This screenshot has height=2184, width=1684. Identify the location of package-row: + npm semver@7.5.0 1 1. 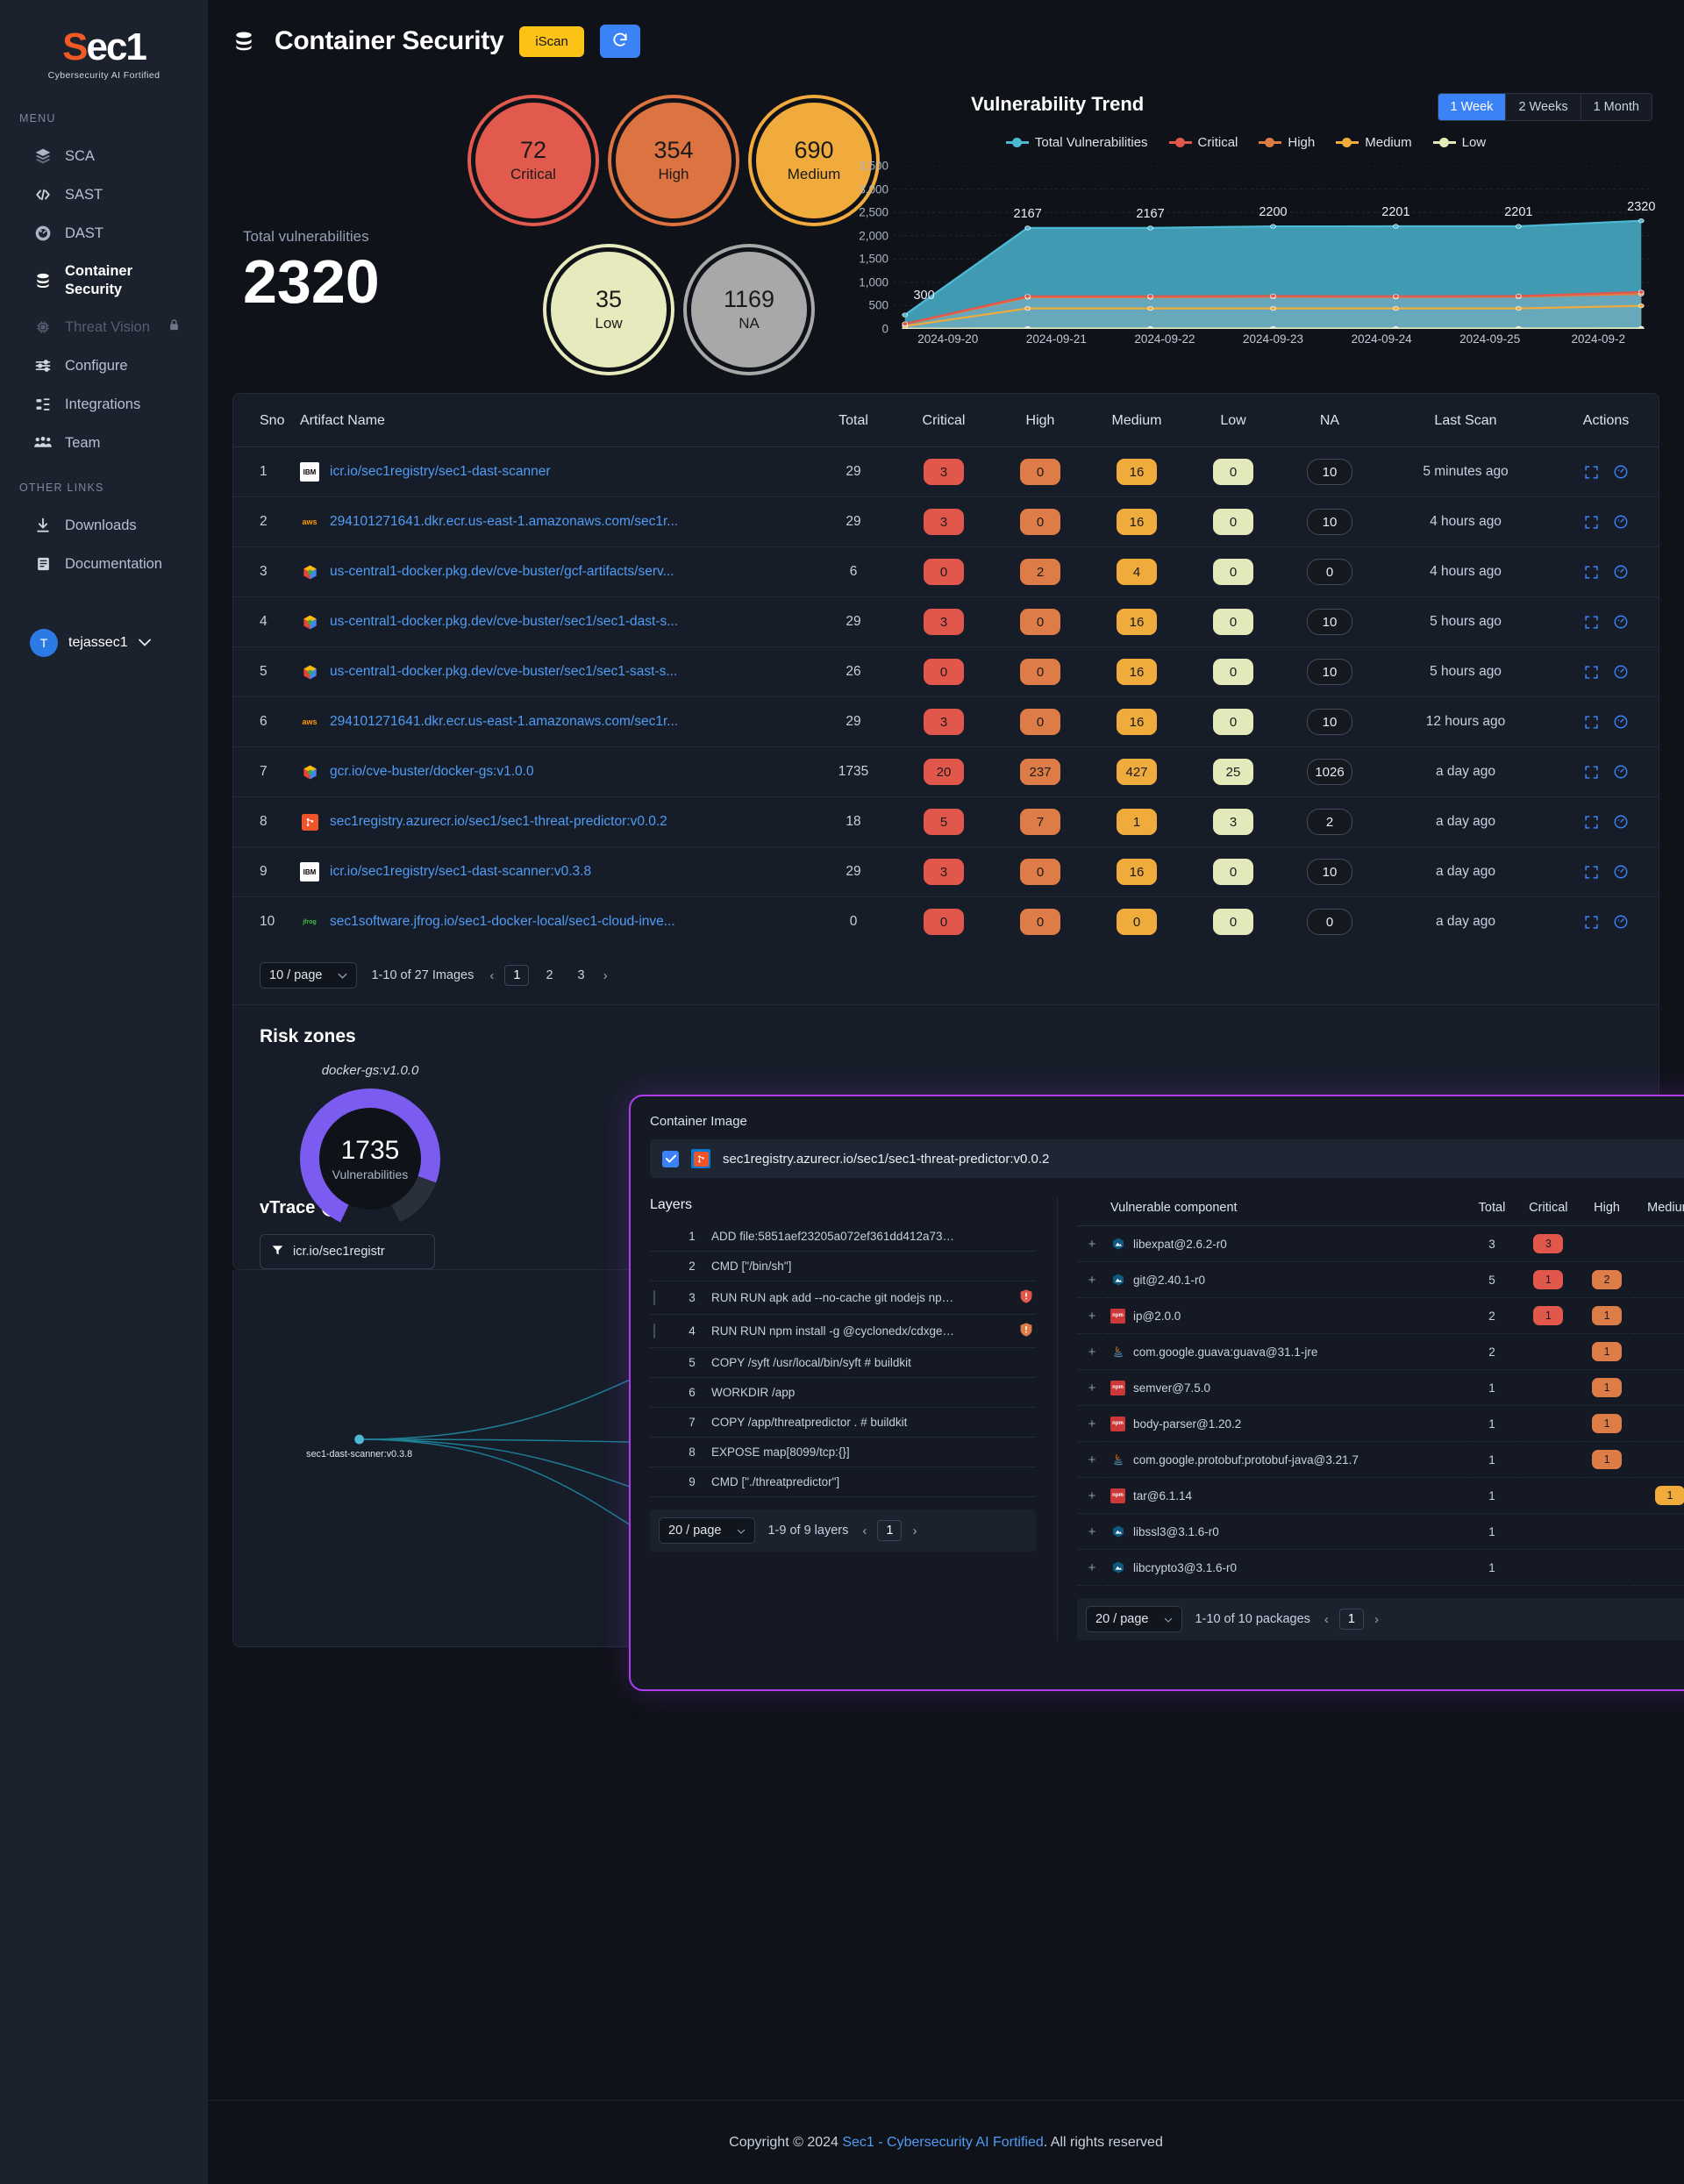
(1380, 1387).